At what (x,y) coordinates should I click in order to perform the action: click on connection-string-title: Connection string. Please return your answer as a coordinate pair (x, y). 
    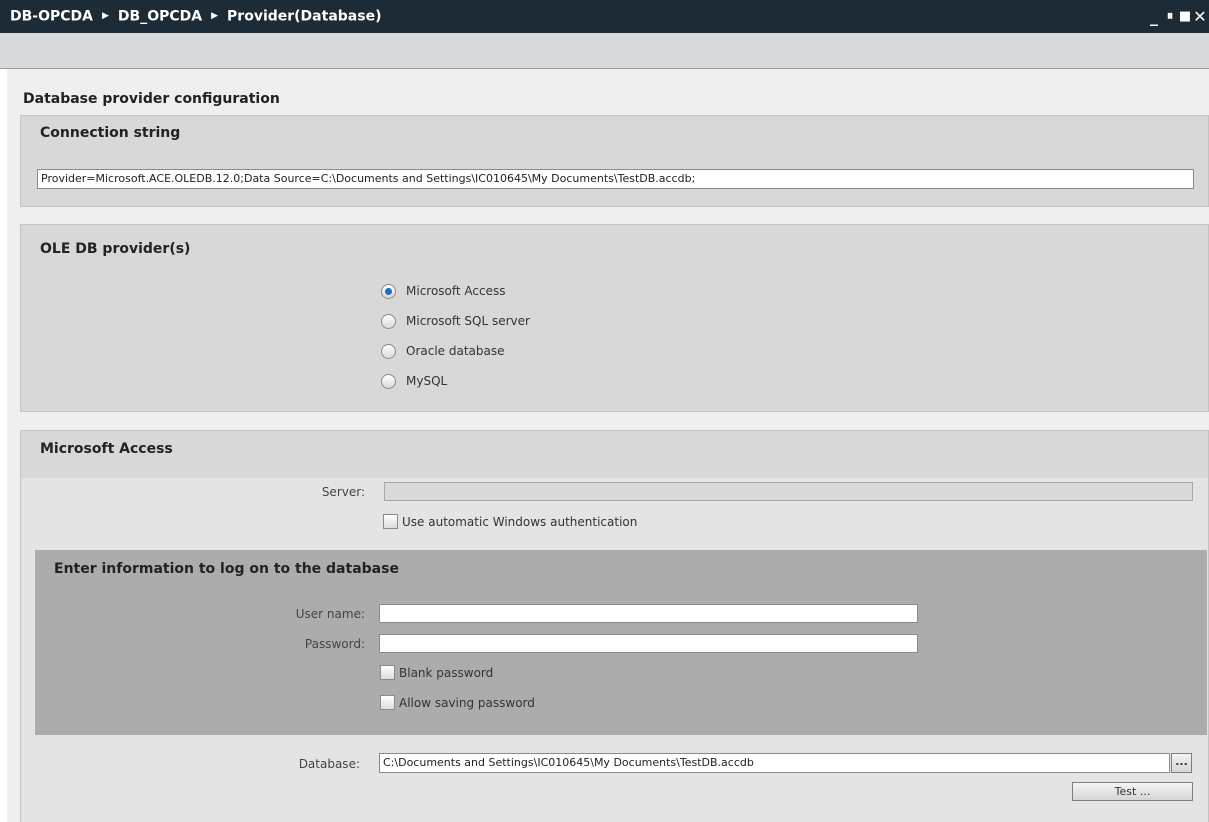
    Looking at the image, I should click on (110, 133).